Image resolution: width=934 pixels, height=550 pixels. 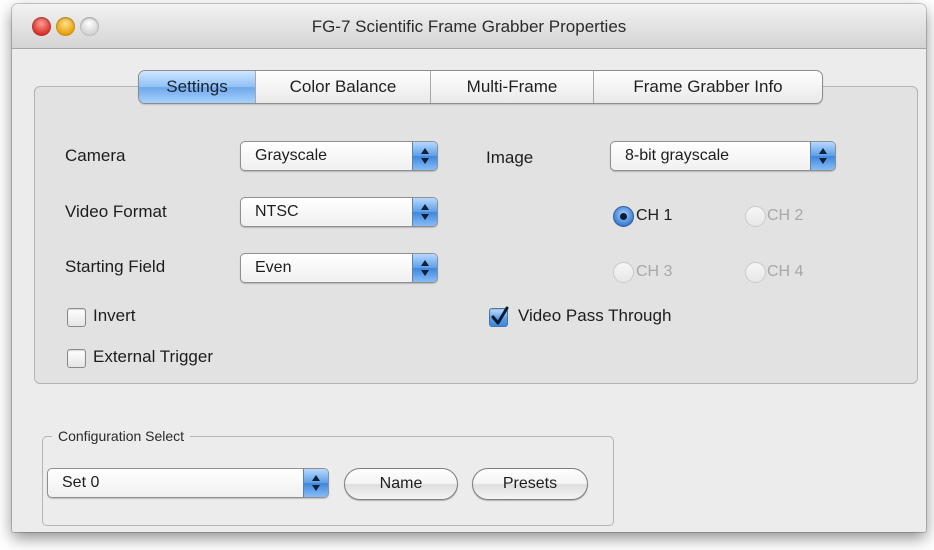 I want to click on invert-checkbox, so click(x=76, y=317).